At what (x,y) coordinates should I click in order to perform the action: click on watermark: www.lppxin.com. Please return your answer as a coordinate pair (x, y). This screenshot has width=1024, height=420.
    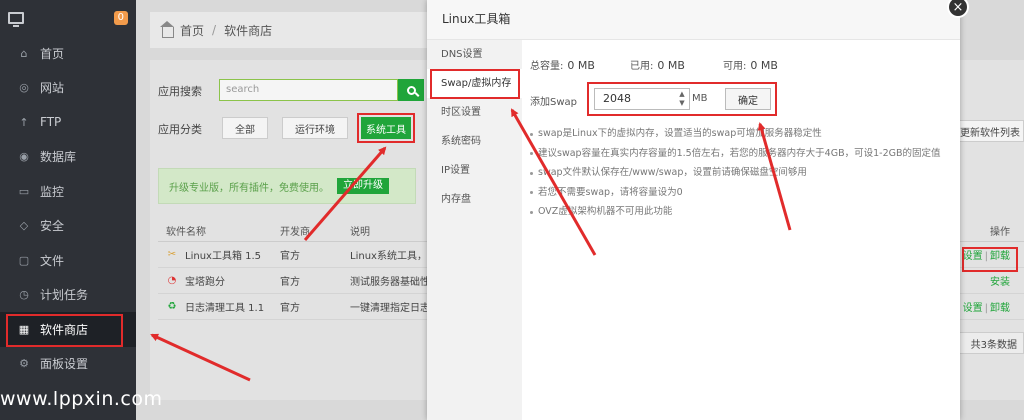
    Looking at the image, I should click on (81, 399).